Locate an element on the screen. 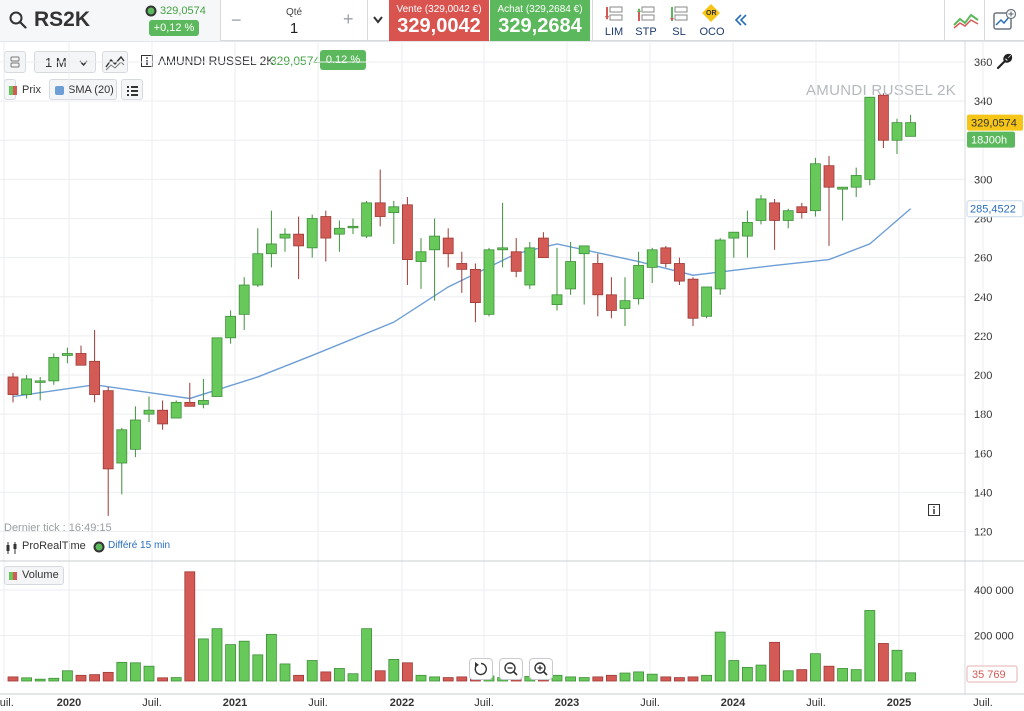 This screenshot has height=711, width=1024. volume-swatch-down is located at coordinates (15, 576).